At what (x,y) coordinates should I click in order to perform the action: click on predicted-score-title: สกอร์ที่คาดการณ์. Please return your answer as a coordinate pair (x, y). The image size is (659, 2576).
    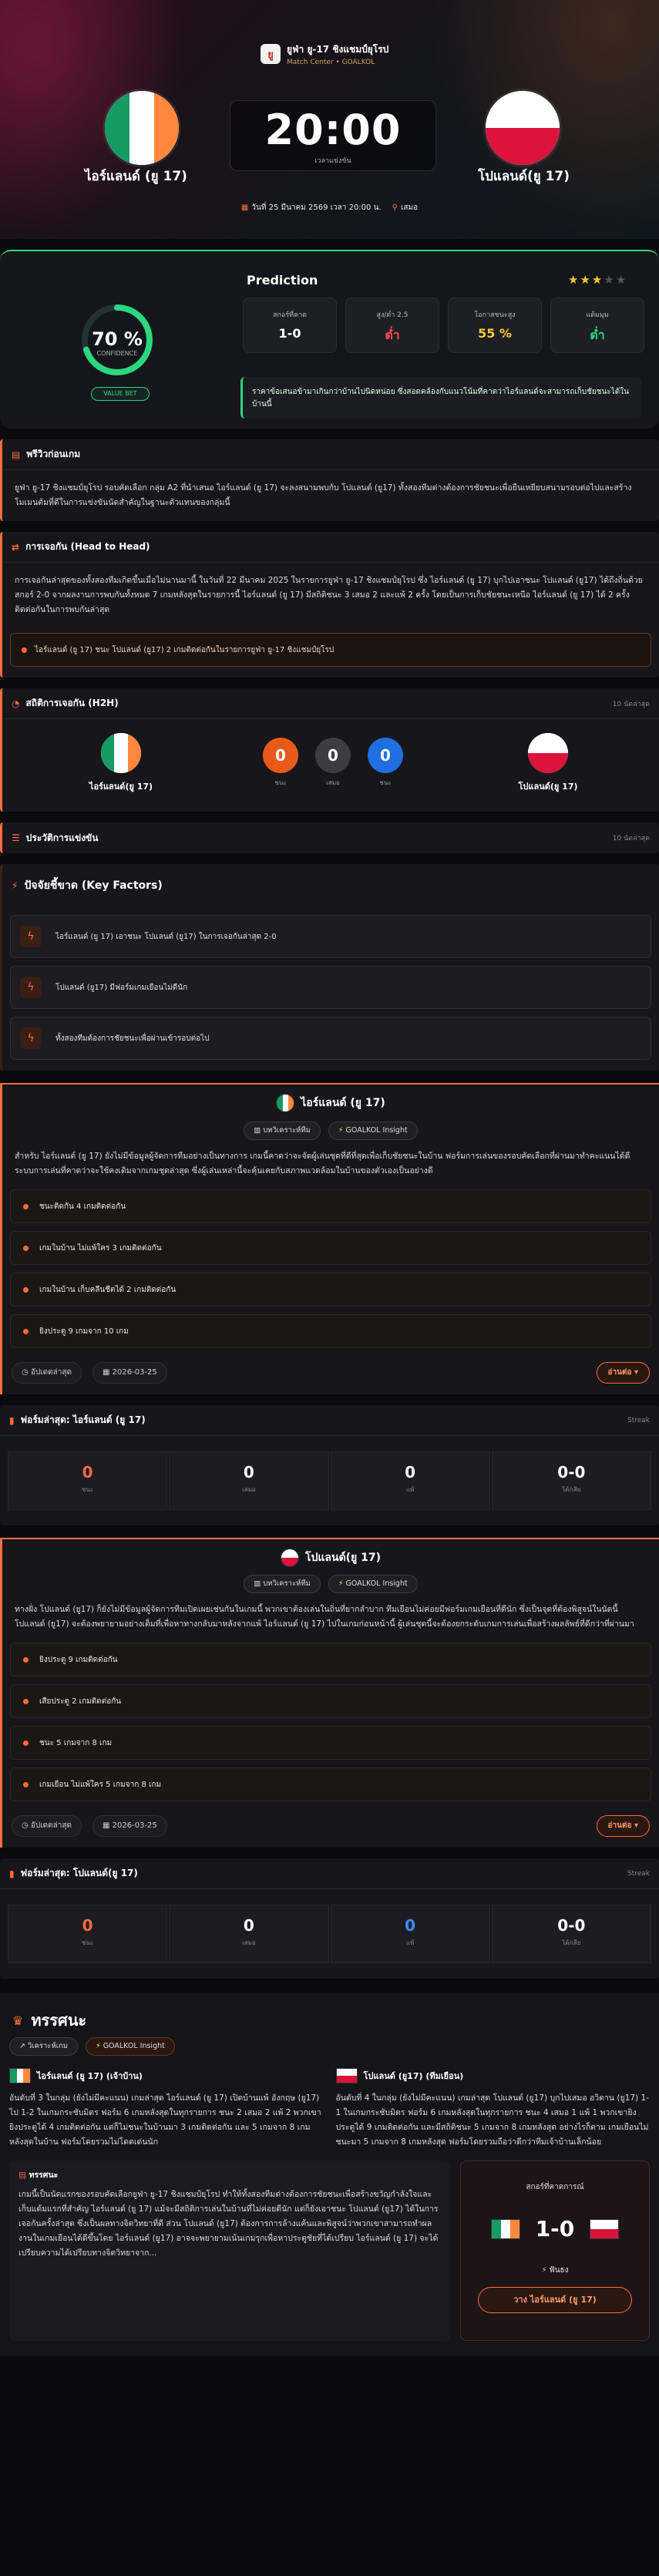
    Looking at the image, I should click on (555, 2187).